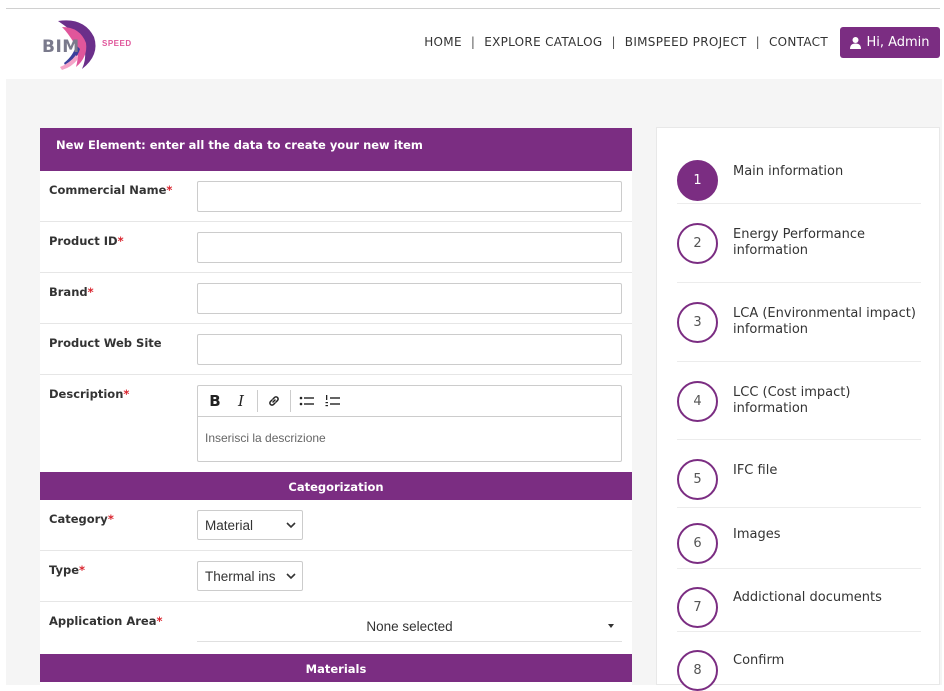 Image resolution: width=944 pixels, height=691 pixels. What do you see at coordinates (336, 525) in the screenshot?
I see `field-row-category: Category* Material` at bounding box center [336, 525].